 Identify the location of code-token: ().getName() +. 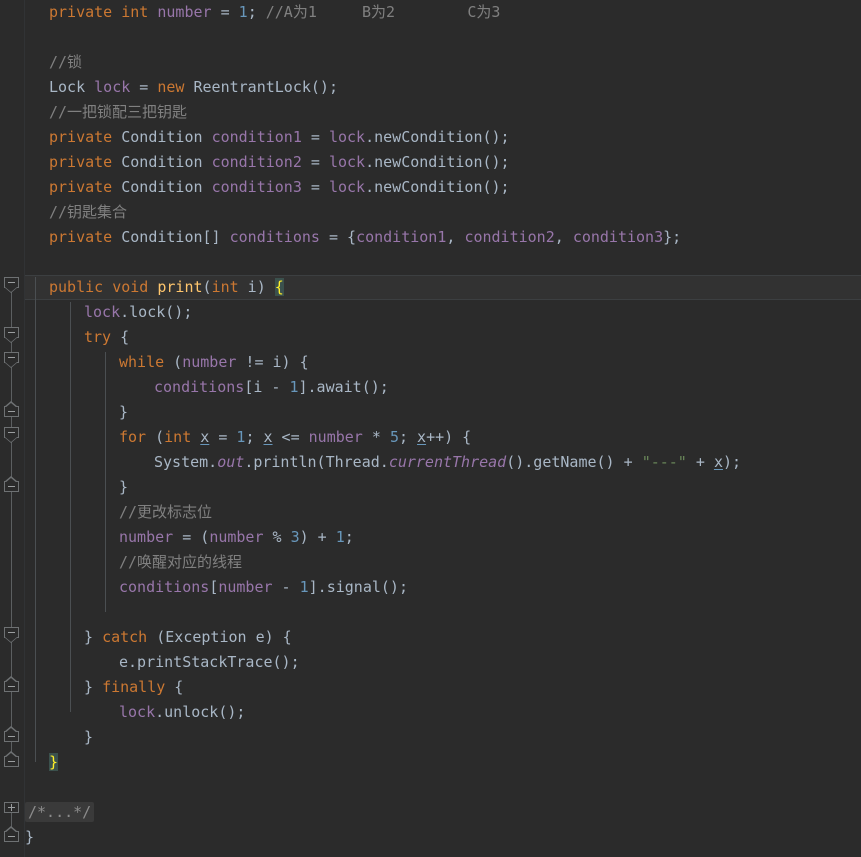
(574, 462).